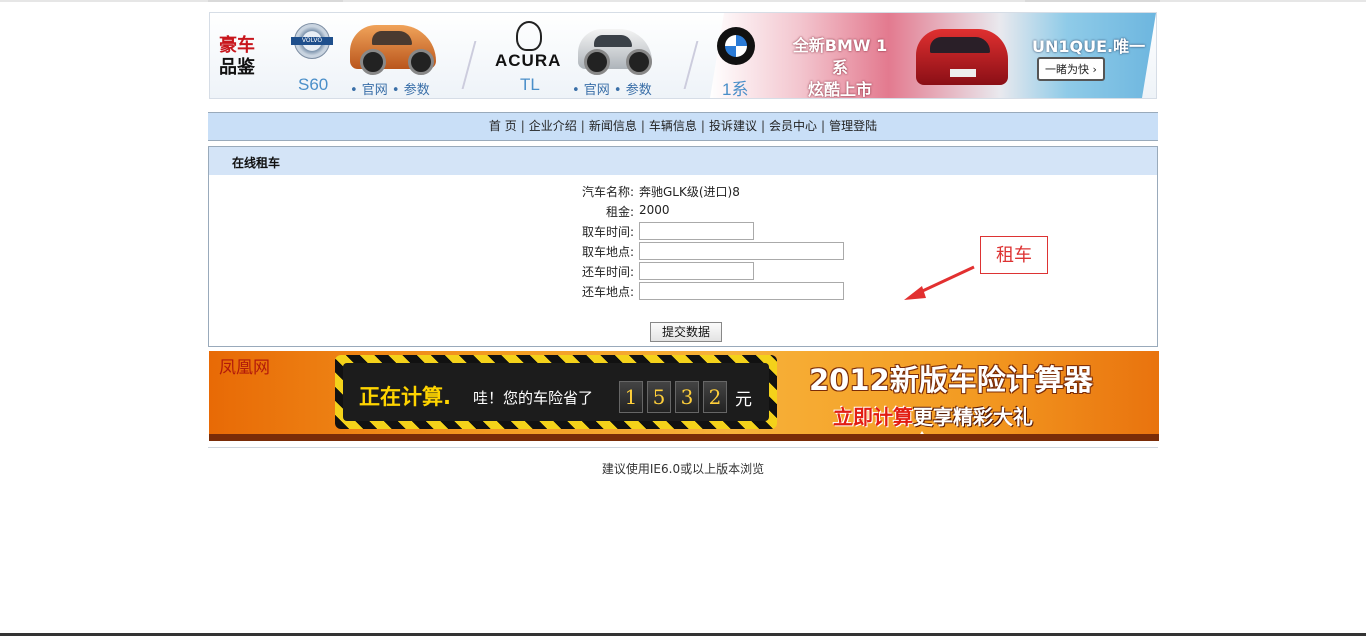  What do you see at coordinates (793, 126) in the screenshot?
I see `nav-item-members: 会员中心` at bounding box center [793, 126].